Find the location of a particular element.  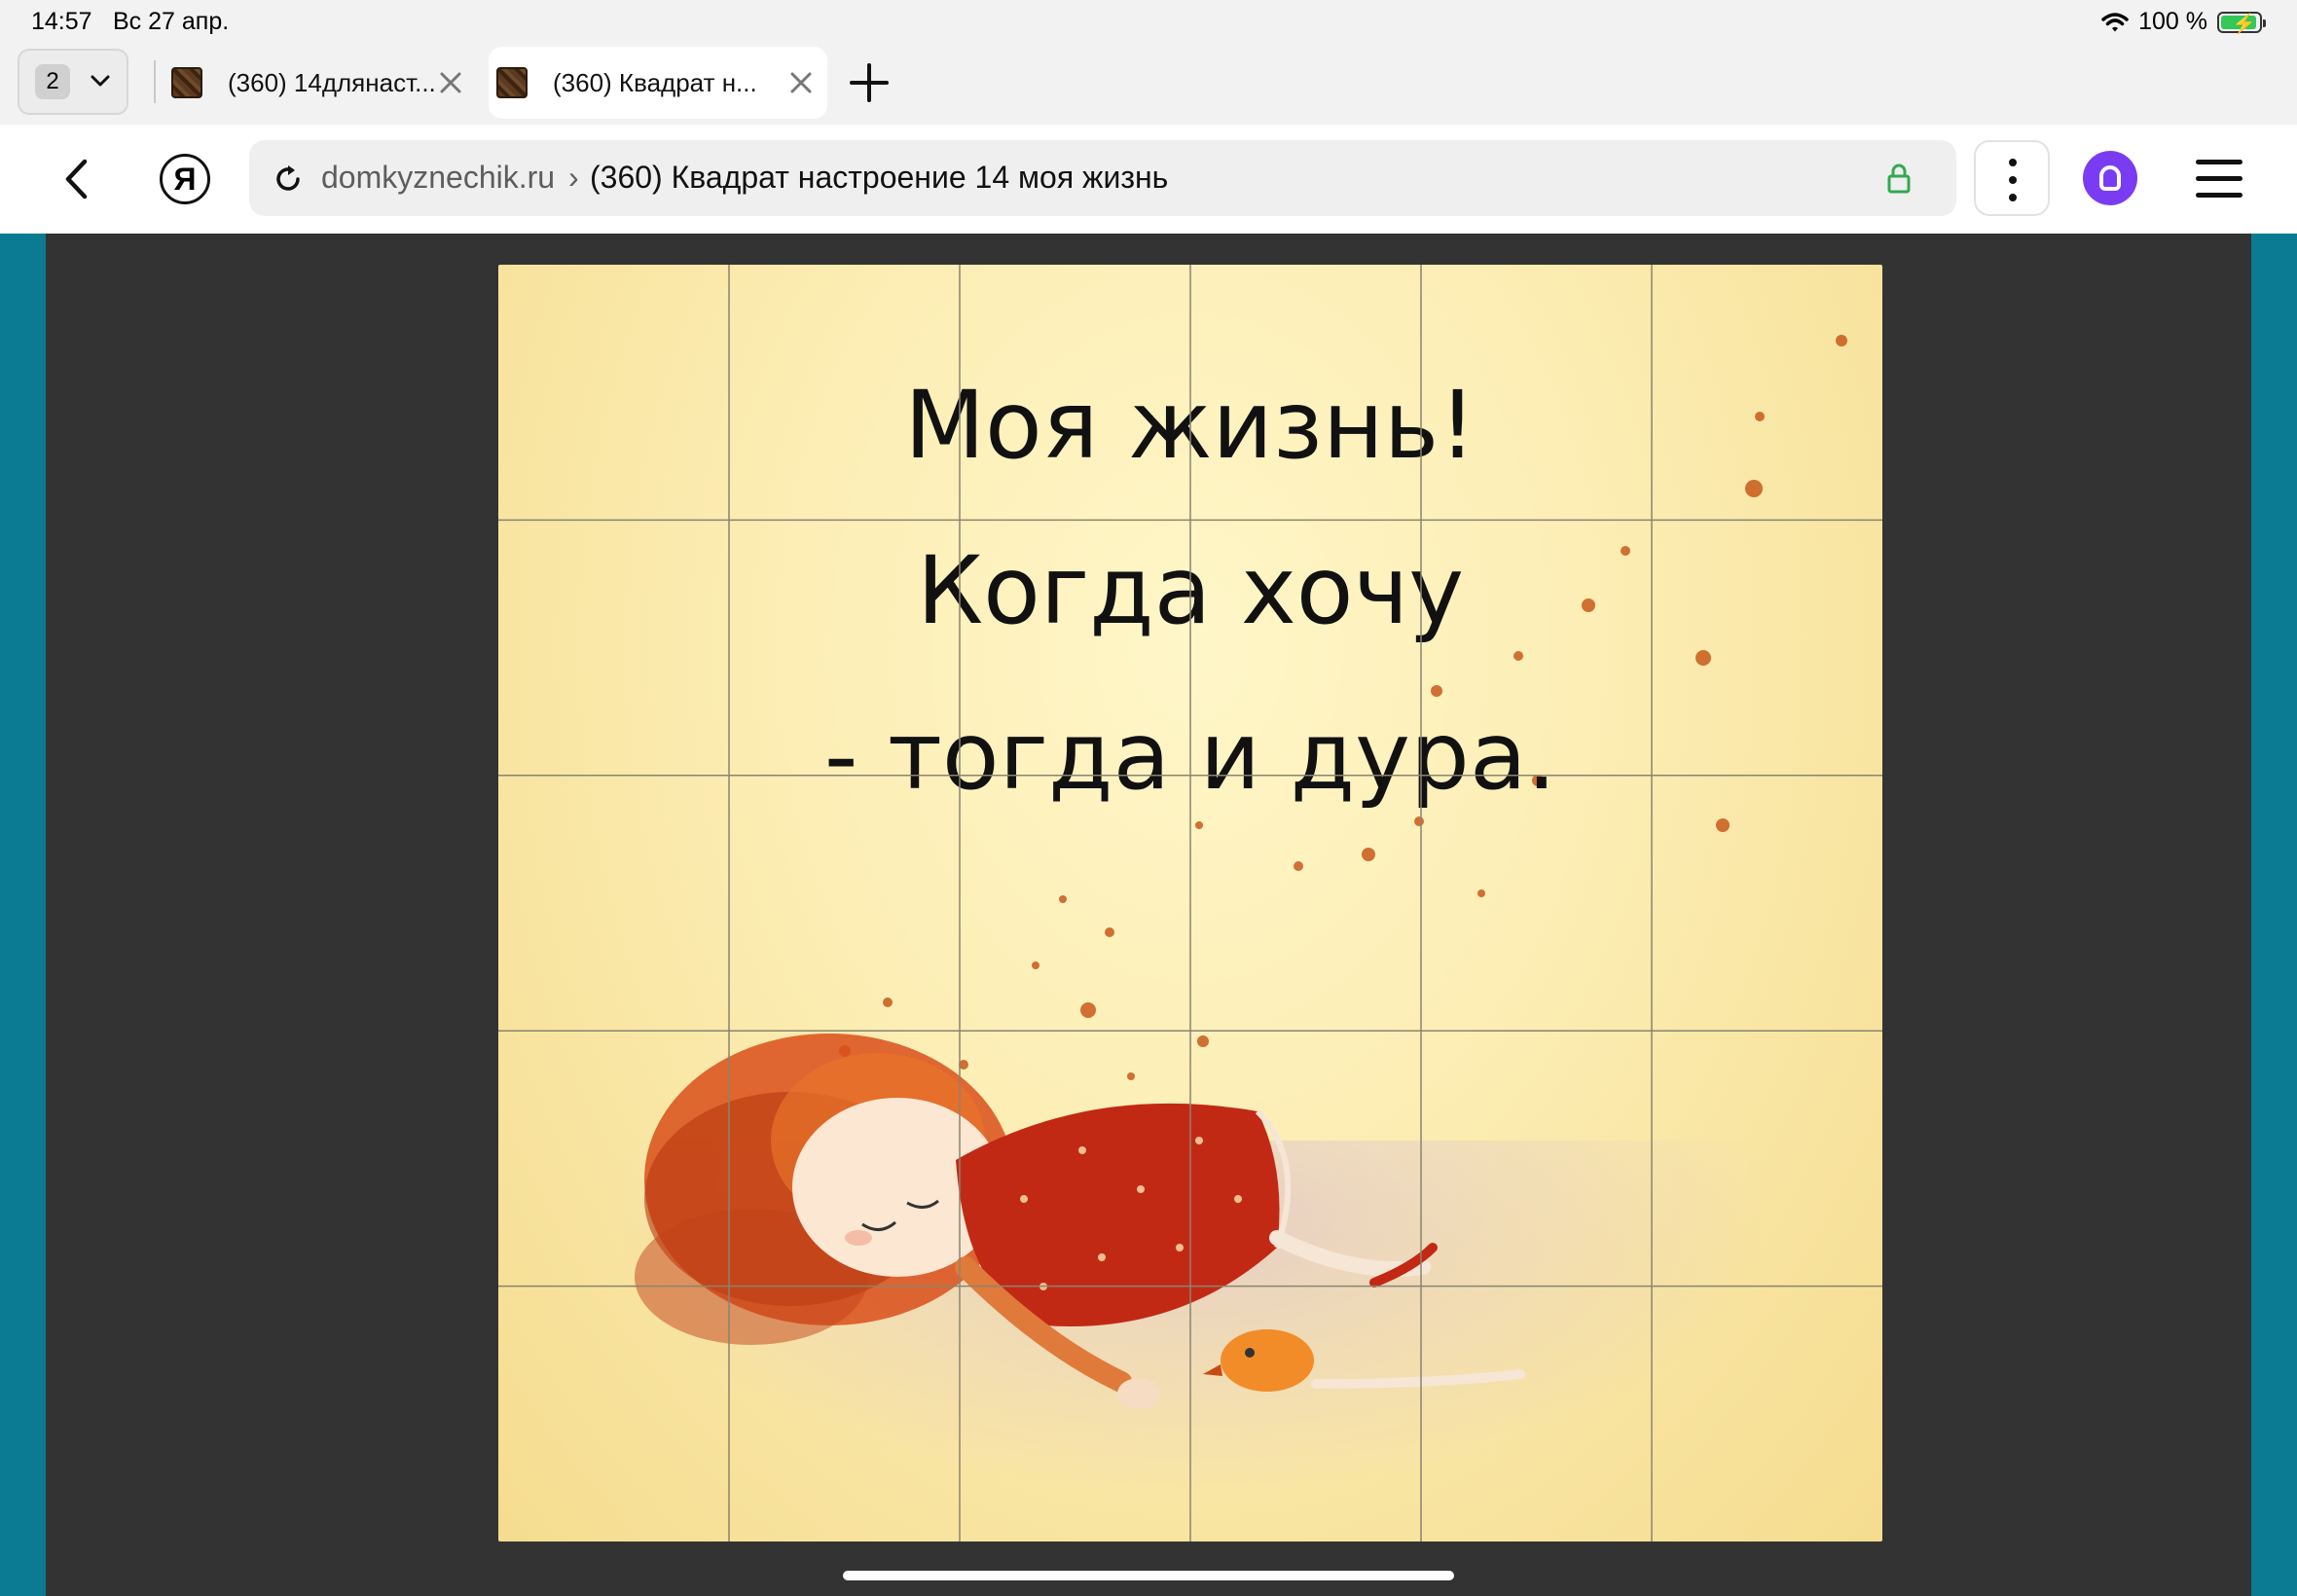

status-time: 14:57 is located at coordinates (61, 21).